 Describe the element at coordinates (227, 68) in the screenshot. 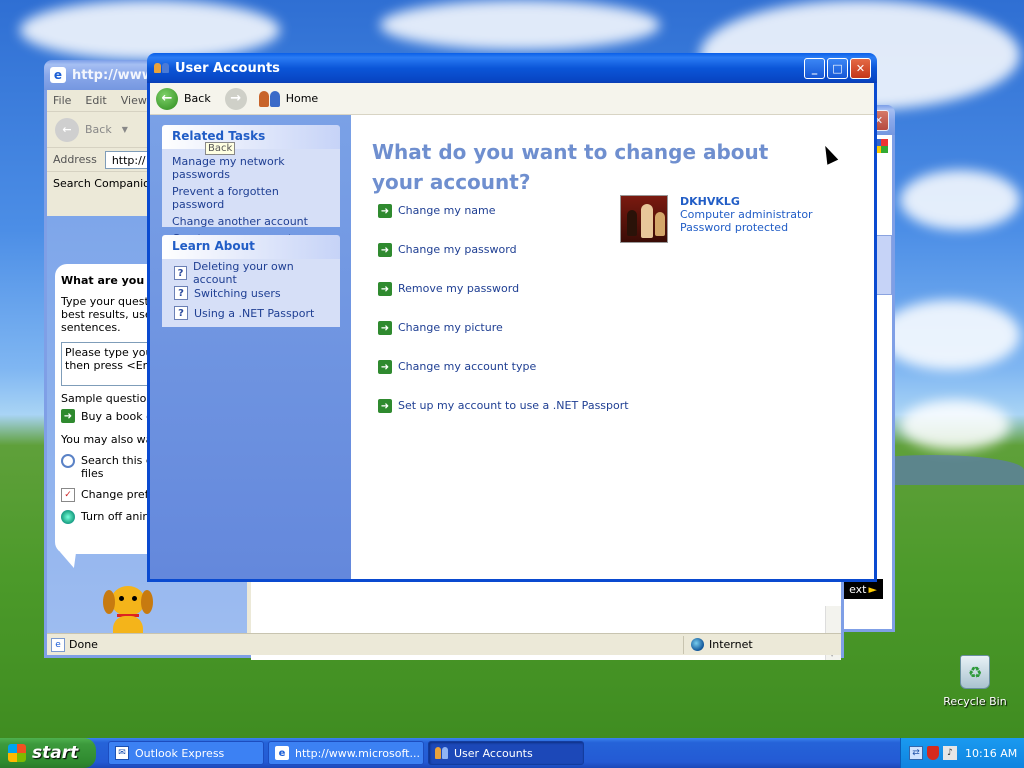

I see `ua-title: User Accounts` at that location.